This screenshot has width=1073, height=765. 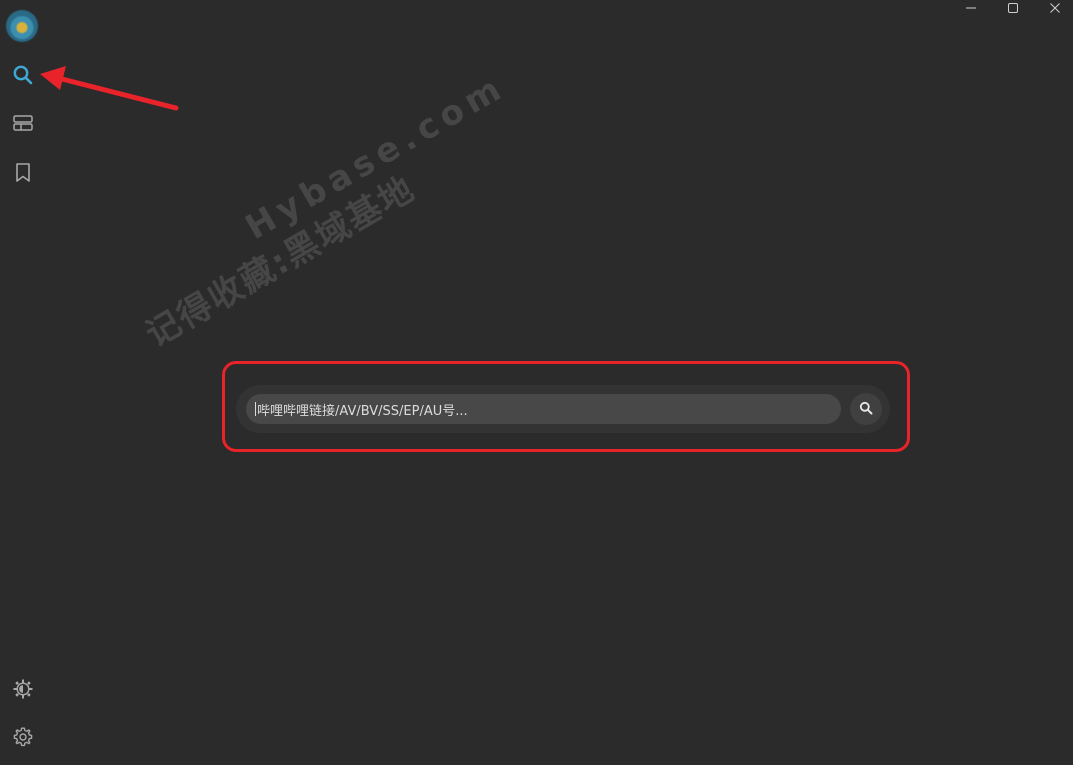 What do you see at coordinates (109, 88) in the screenshot?
I see `annotation-arrow` at bounding box center [109, 88].